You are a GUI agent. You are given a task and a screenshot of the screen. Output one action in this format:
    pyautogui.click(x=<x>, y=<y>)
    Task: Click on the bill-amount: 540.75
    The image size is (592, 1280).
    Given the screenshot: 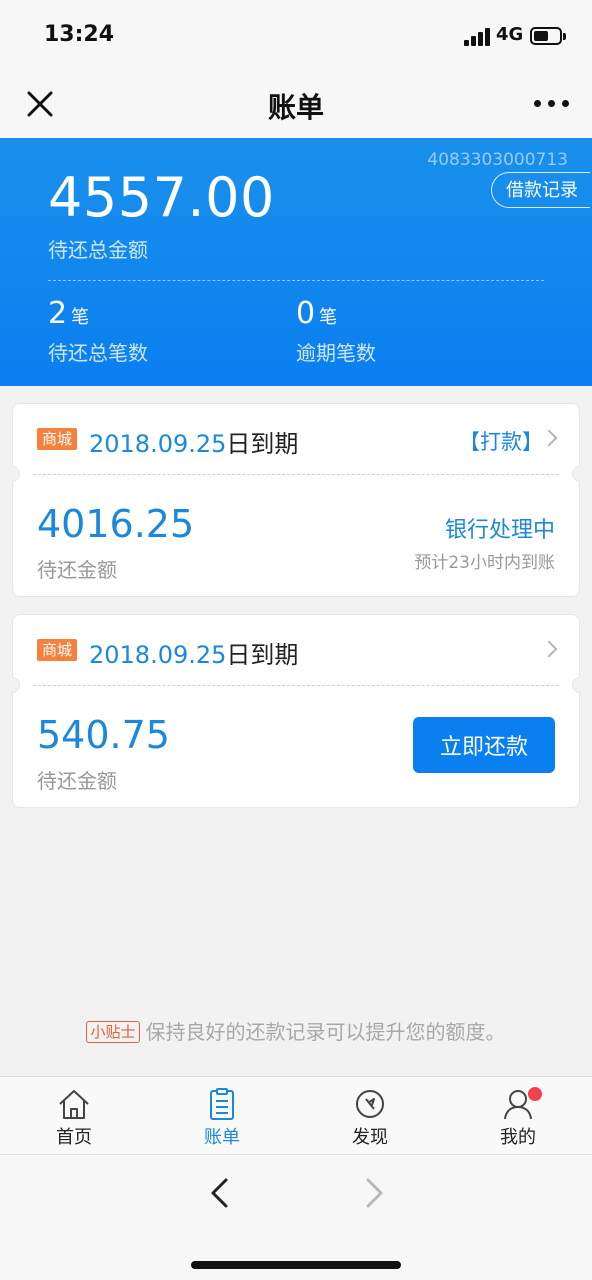 What is the action you would take?
    pyautogui.click(x=103, y=735)
    